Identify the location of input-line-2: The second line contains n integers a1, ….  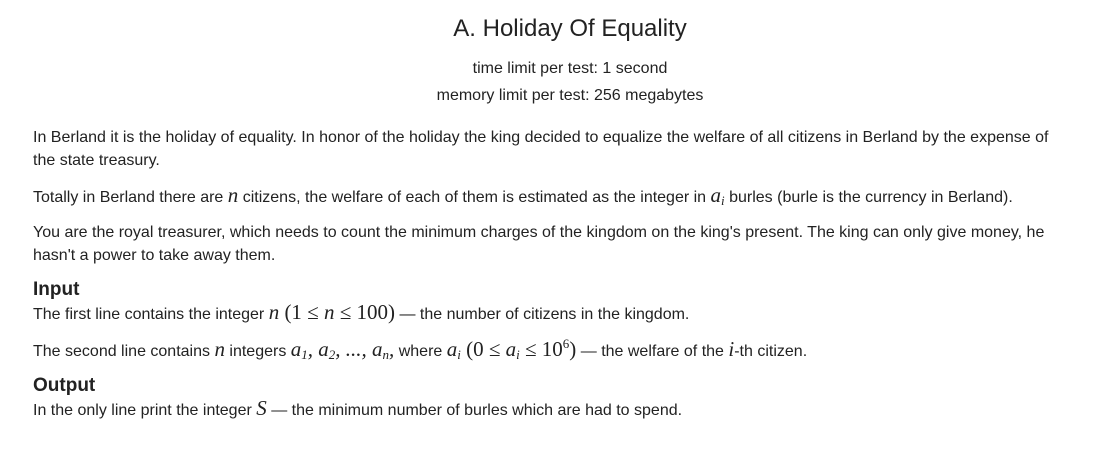
(576, 350).